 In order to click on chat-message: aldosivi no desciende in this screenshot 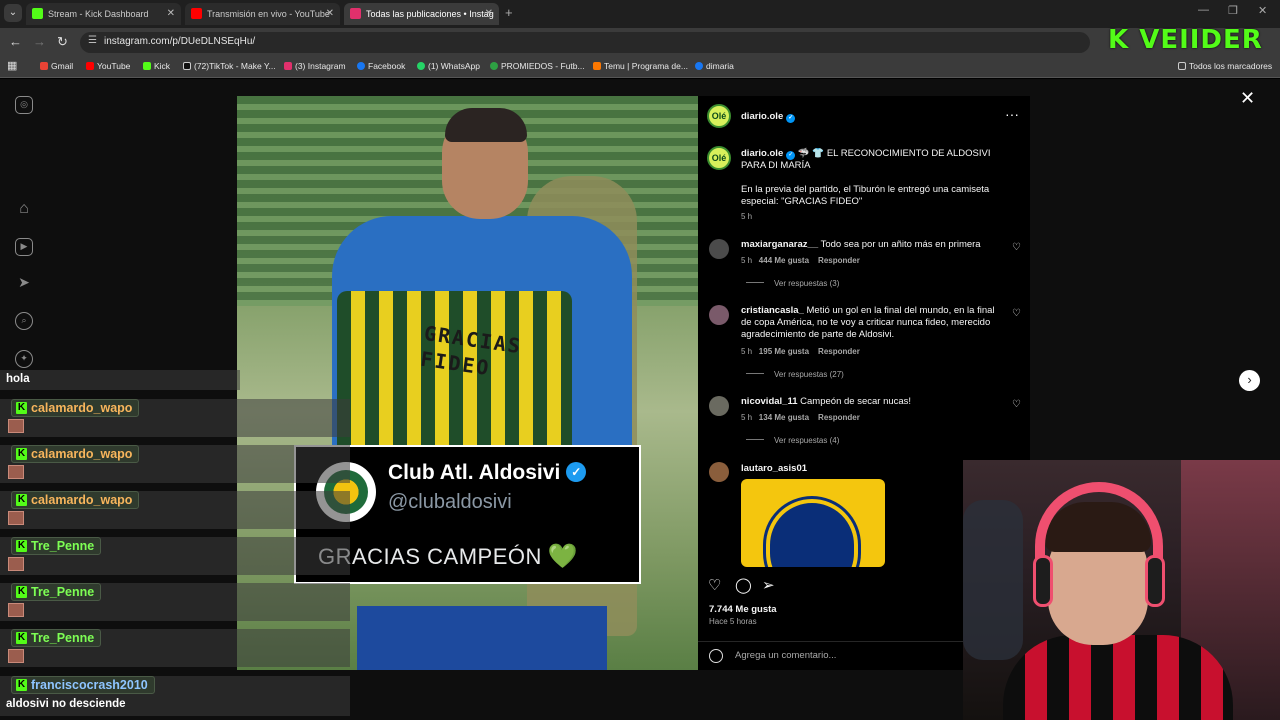, I will do `click(66, 704)`.